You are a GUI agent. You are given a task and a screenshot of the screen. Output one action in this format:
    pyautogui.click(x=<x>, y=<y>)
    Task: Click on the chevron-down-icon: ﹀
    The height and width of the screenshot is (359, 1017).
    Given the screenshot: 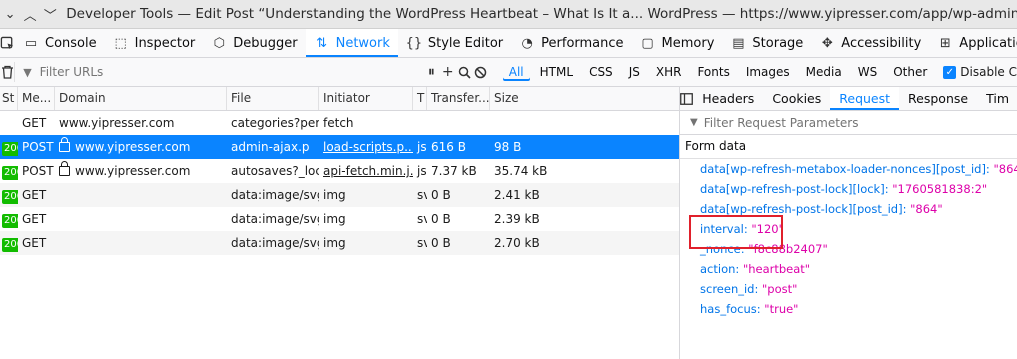 What is the action you would take?
    pyautogui.click(x=50, y=14)
    